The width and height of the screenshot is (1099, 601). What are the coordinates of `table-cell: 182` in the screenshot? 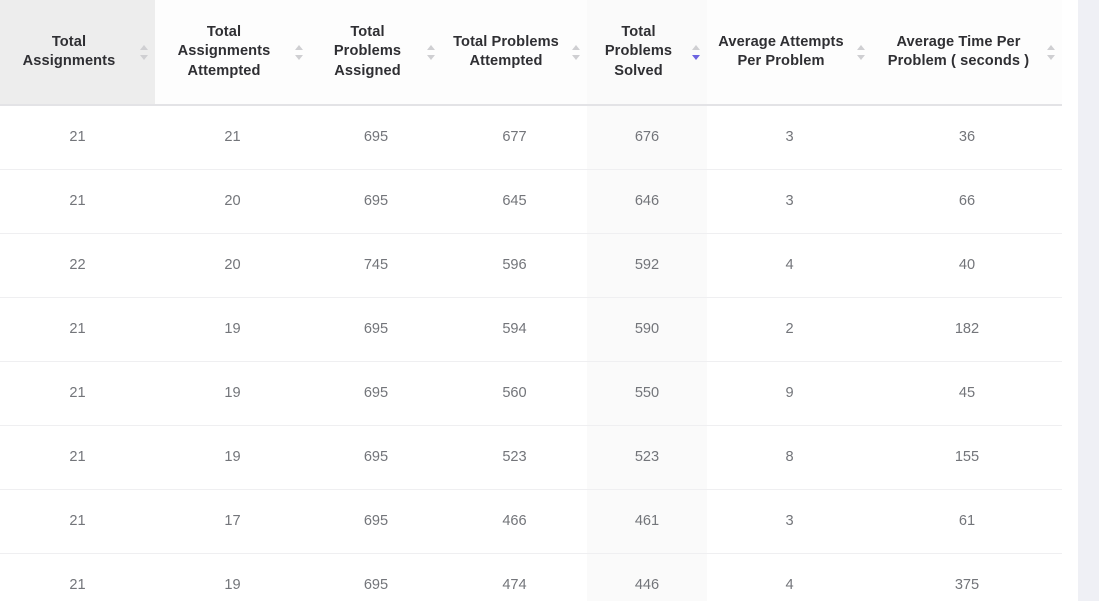 It's located at (967, 328).